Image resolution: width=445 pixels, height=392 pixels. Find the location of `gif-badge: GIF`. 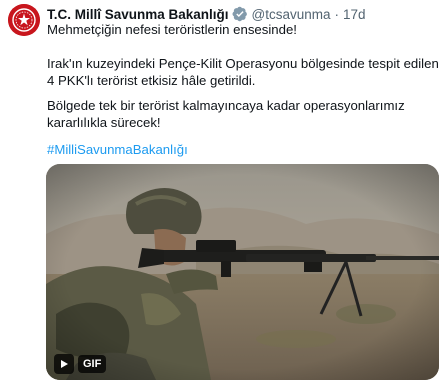

gif-badge: GIF is located at coordinates (92, 364).